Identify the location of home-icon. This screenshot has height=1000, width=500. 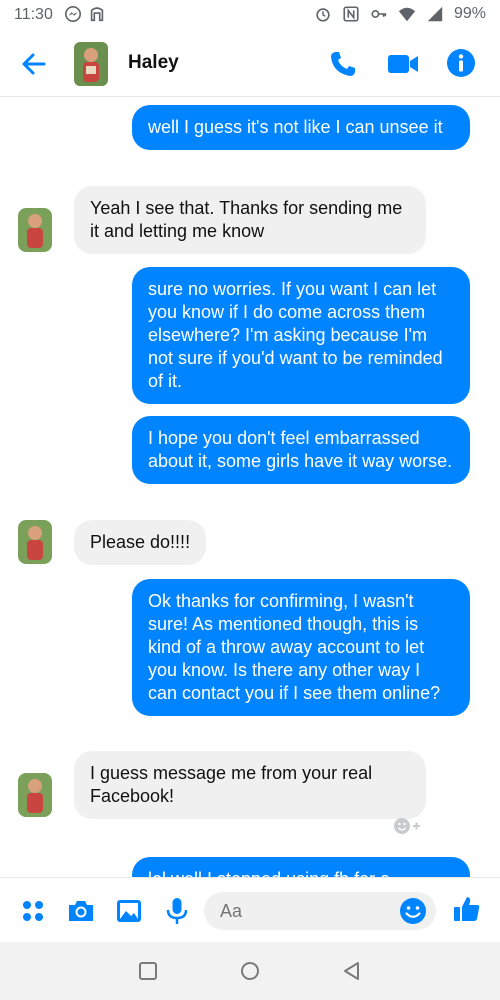
(250, 971).